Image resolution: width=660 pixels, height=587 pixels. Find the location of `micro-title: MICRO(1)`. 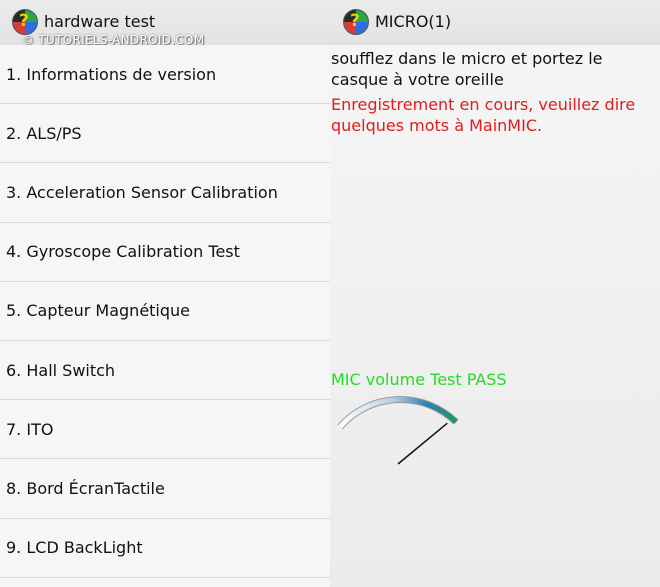

micro-title: MICRO(1) is located at coordinates (413, 21).